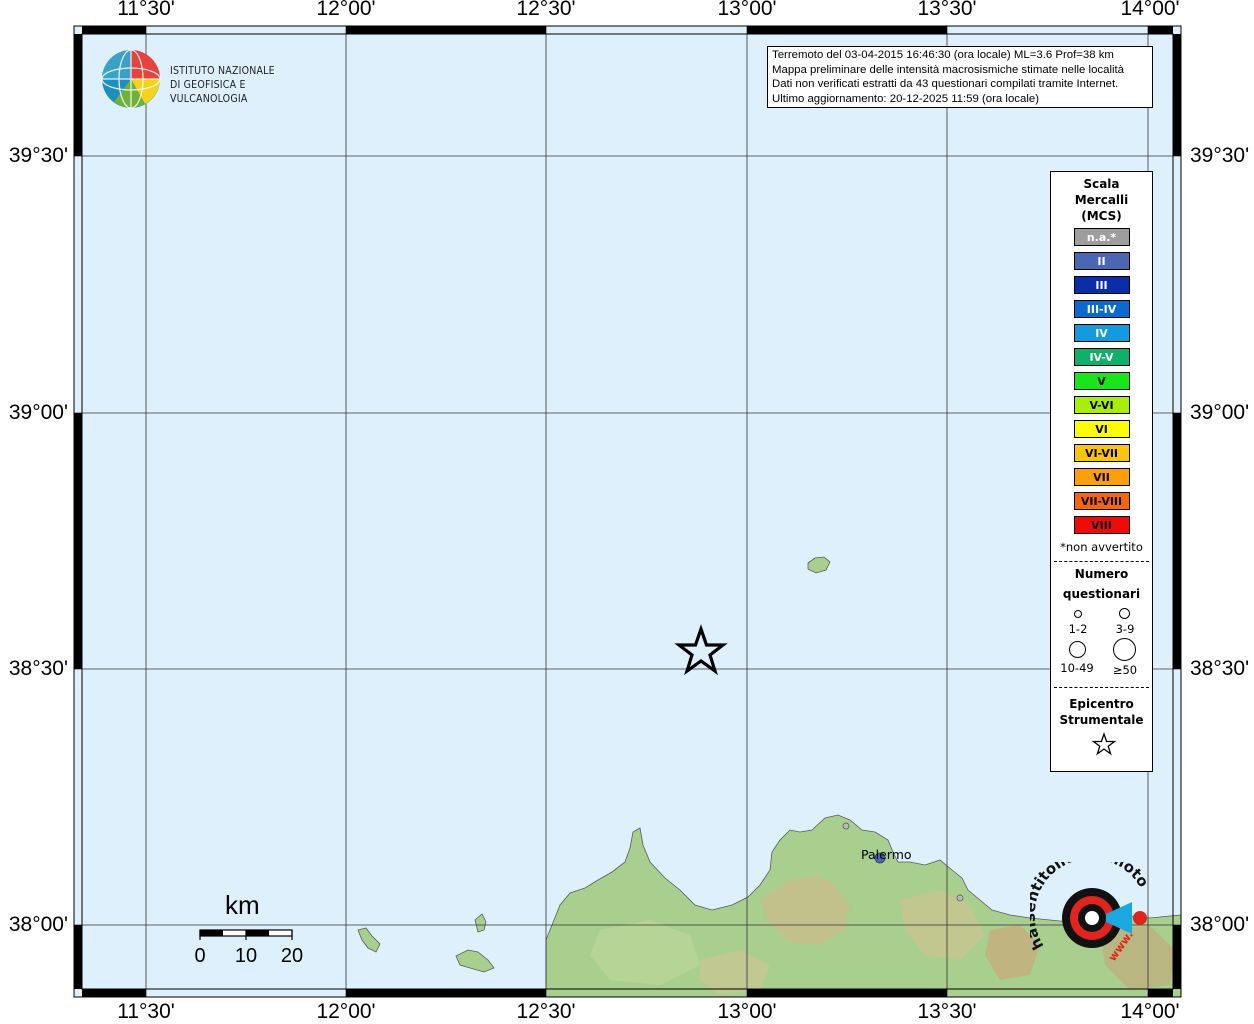 The height and width of the screenshot is (1024, 1254). Describe the element at coordinates (1101, 184) in the screenshot. I see `legend-title-line: Scala` at that location.